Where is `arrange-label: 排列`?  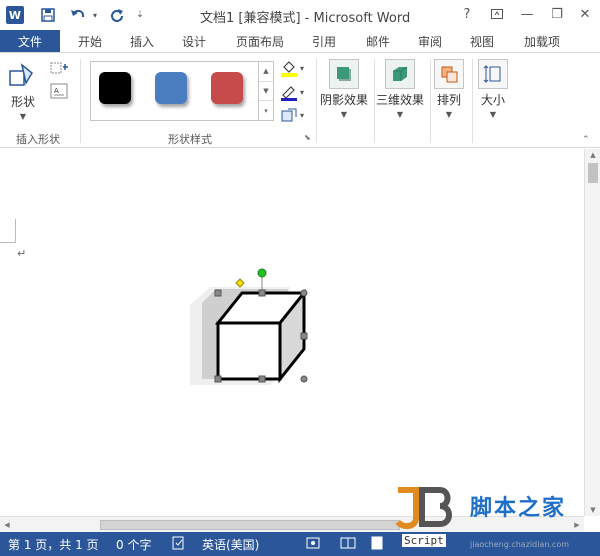
arrange-label: 排列 is located at coordinates (448, 100).